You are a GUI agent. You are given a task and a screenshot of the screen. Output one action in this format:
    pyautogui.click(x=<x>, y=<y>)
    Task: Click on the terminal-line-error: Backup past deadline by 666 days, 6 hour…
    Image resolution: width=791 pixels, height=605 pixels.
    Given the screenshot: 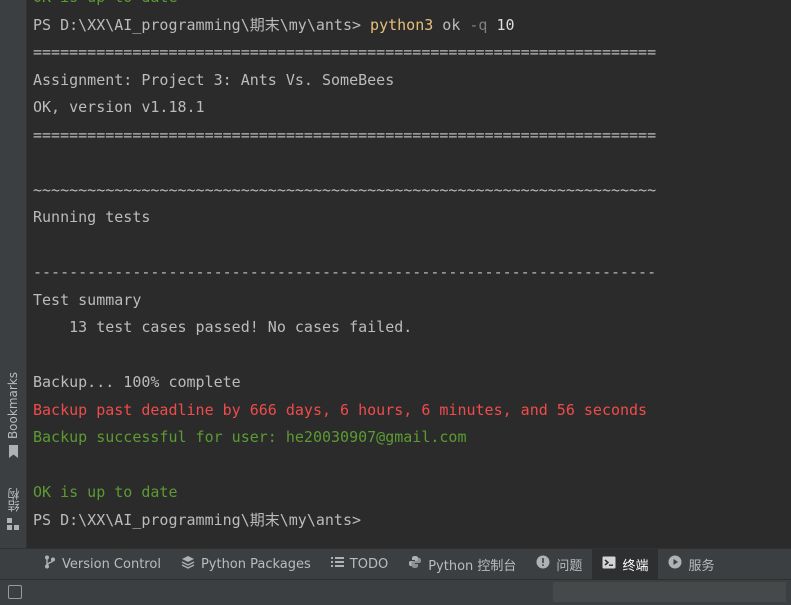 What is the action you would take?
    pyautogui.click(x=340, y=409)
    